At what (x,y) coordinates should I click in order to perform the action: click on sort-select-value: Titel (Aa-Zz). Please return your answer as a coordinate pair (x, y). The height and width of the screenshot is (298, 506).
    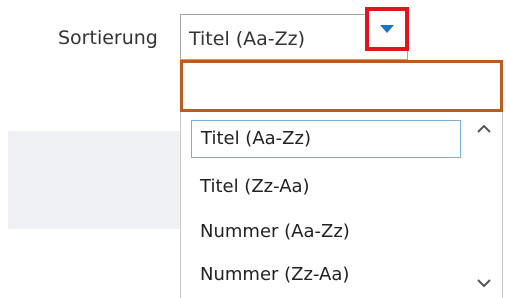
    Looking at the image, I should click on (247, 39).